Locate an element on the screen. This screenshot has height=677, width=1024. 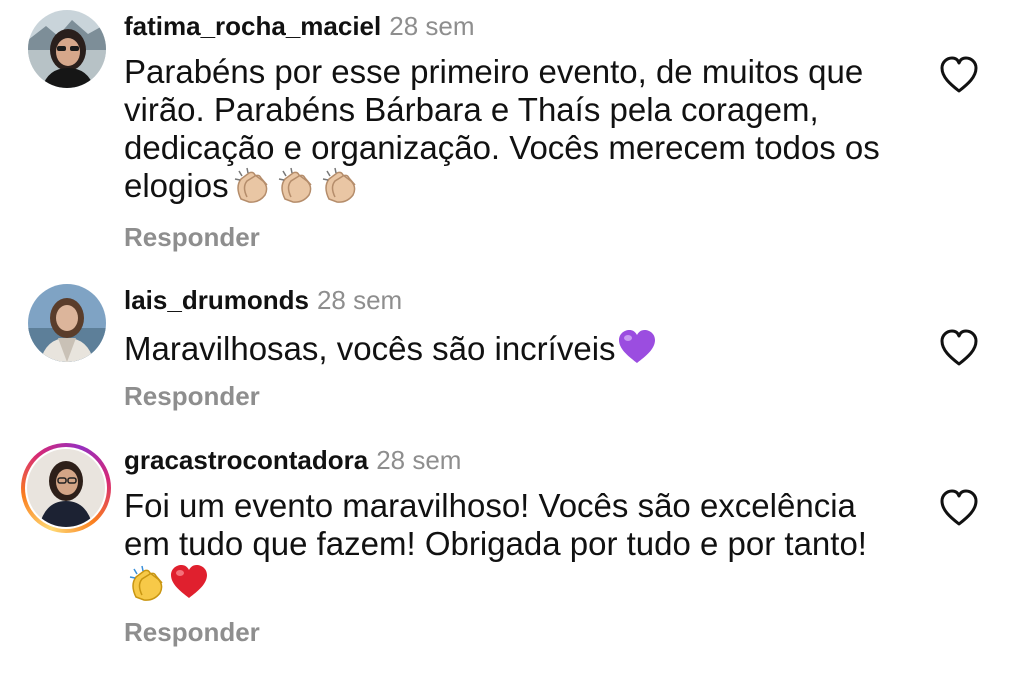
comment-header: fatima_rocha_maciel 28 sem is located at coordinates (299, 26).